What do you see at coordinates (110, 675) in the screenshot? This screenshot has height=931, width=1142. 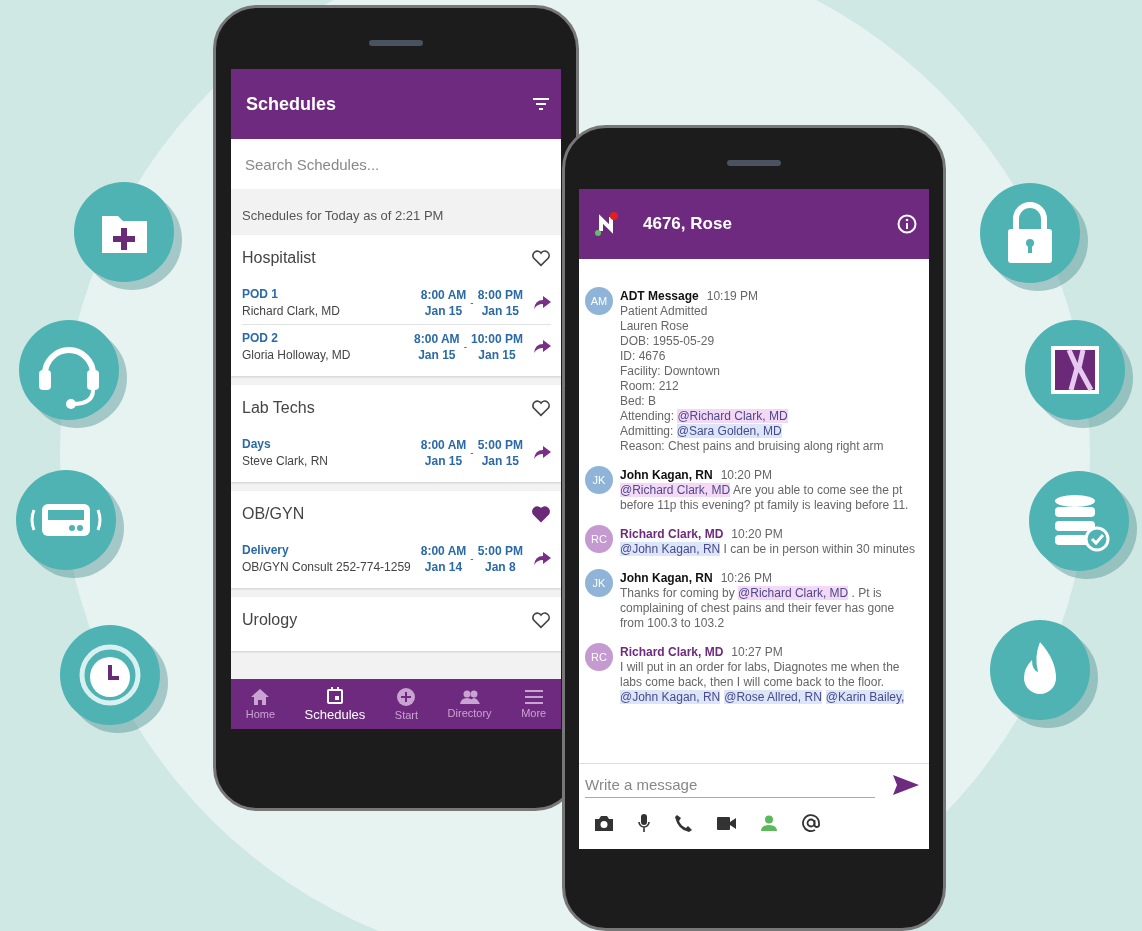 I see `clock-icon` at bounding box center [110, 675].